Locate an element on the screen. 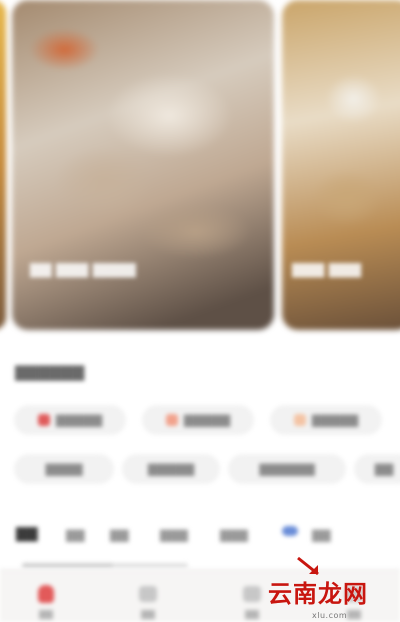 Image resolution: width=400 pixels, height=622 pixels. nav-category is located at coordinates (148, 594).